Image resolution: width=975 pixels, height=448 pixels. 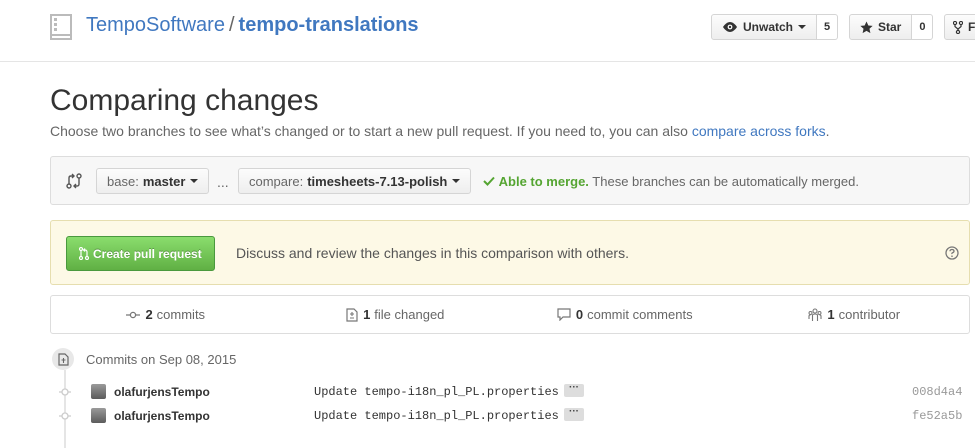 What do you see at coordinates (367, 314) in the screenshot?
I see `files-count: 1` at bounding box center [367, 314].